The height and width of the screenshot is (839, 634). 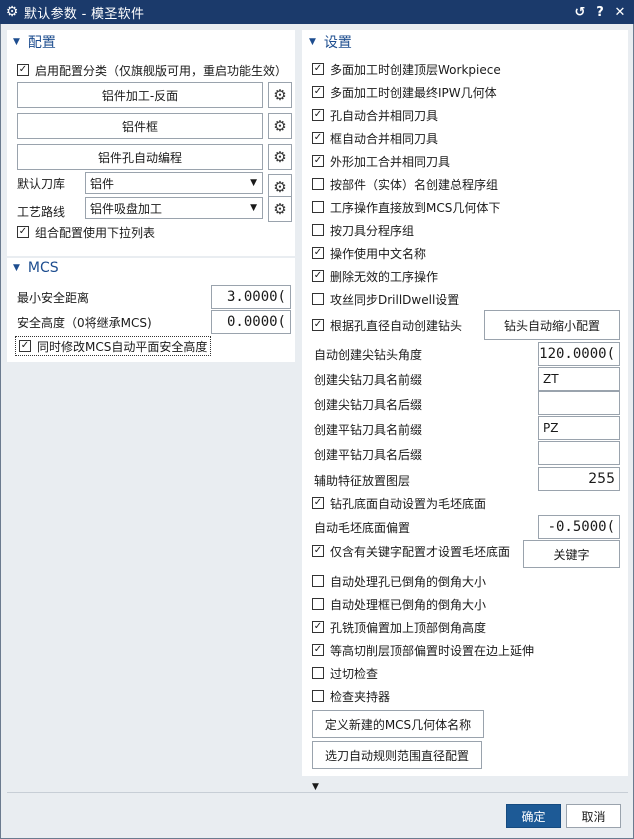 What do you see at coordinates (408, 604) in the screenshot?
I see `settings-checkbox-label: 自动处理框已倒角的倒角大小` at bounding box center [408, 604].